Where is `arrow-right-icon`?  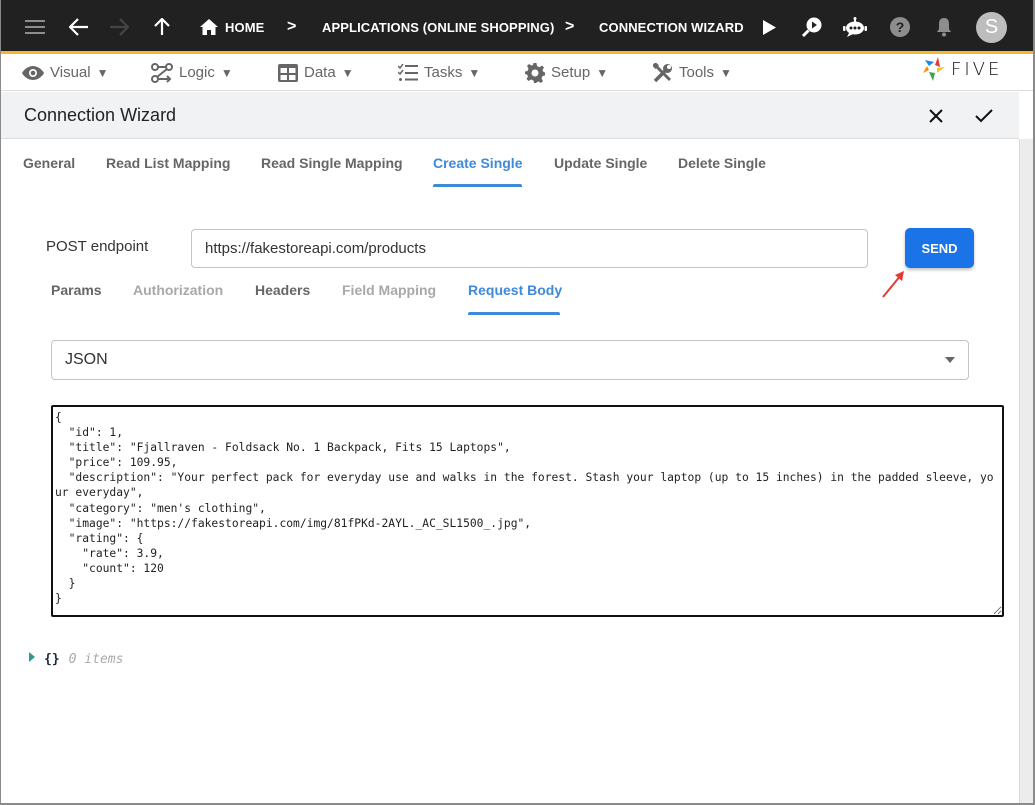
arrow-right-icon is located at coordinates (119, 27).